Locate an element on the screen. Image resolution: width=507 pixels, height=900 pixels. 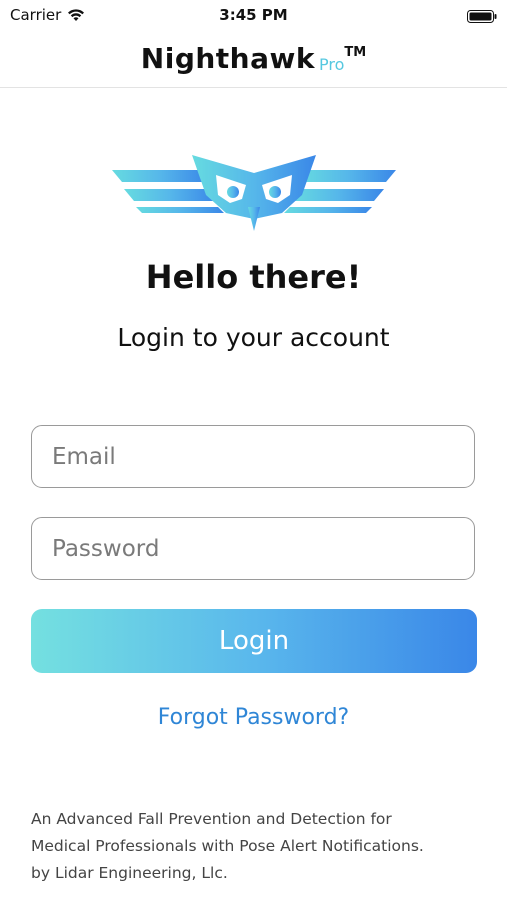
email-field-container is located at coordinates (253, 456).